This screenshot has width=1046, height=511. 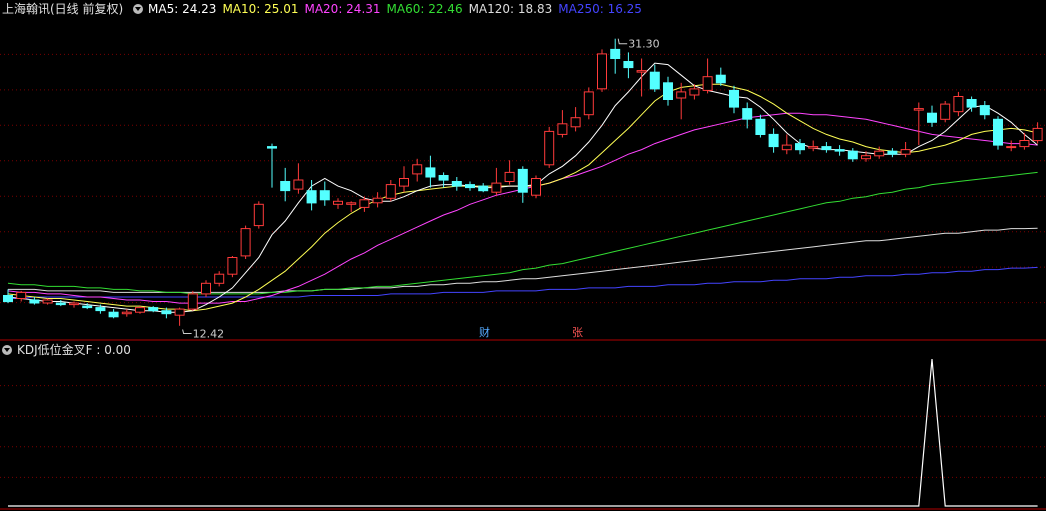 I want to click on kdj-title: KDJ低位金叉F : 0.00, so click(x=74, y=350).